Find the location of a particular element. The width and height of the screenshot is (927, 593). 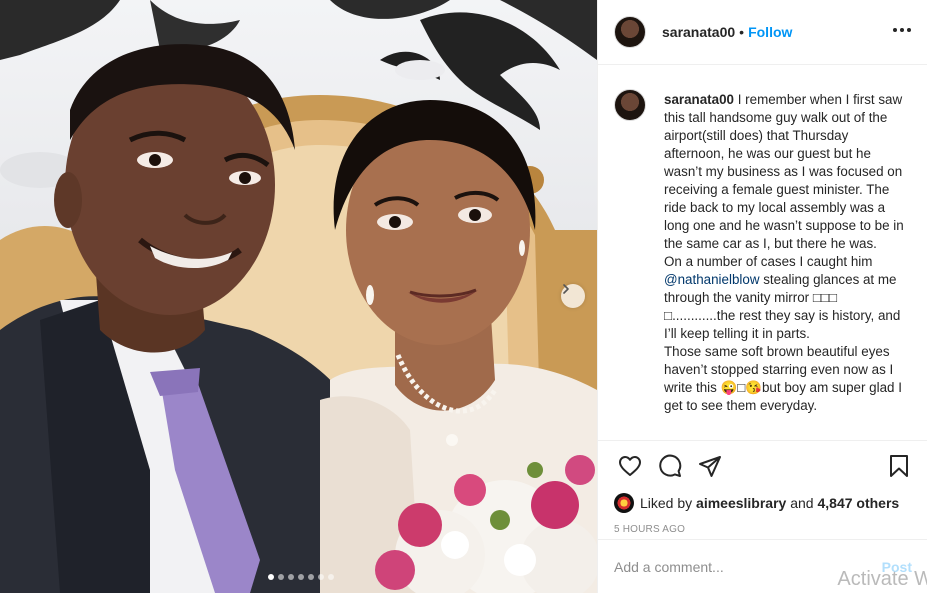

post-comment-button: Post is located at coordinates (897, 567).